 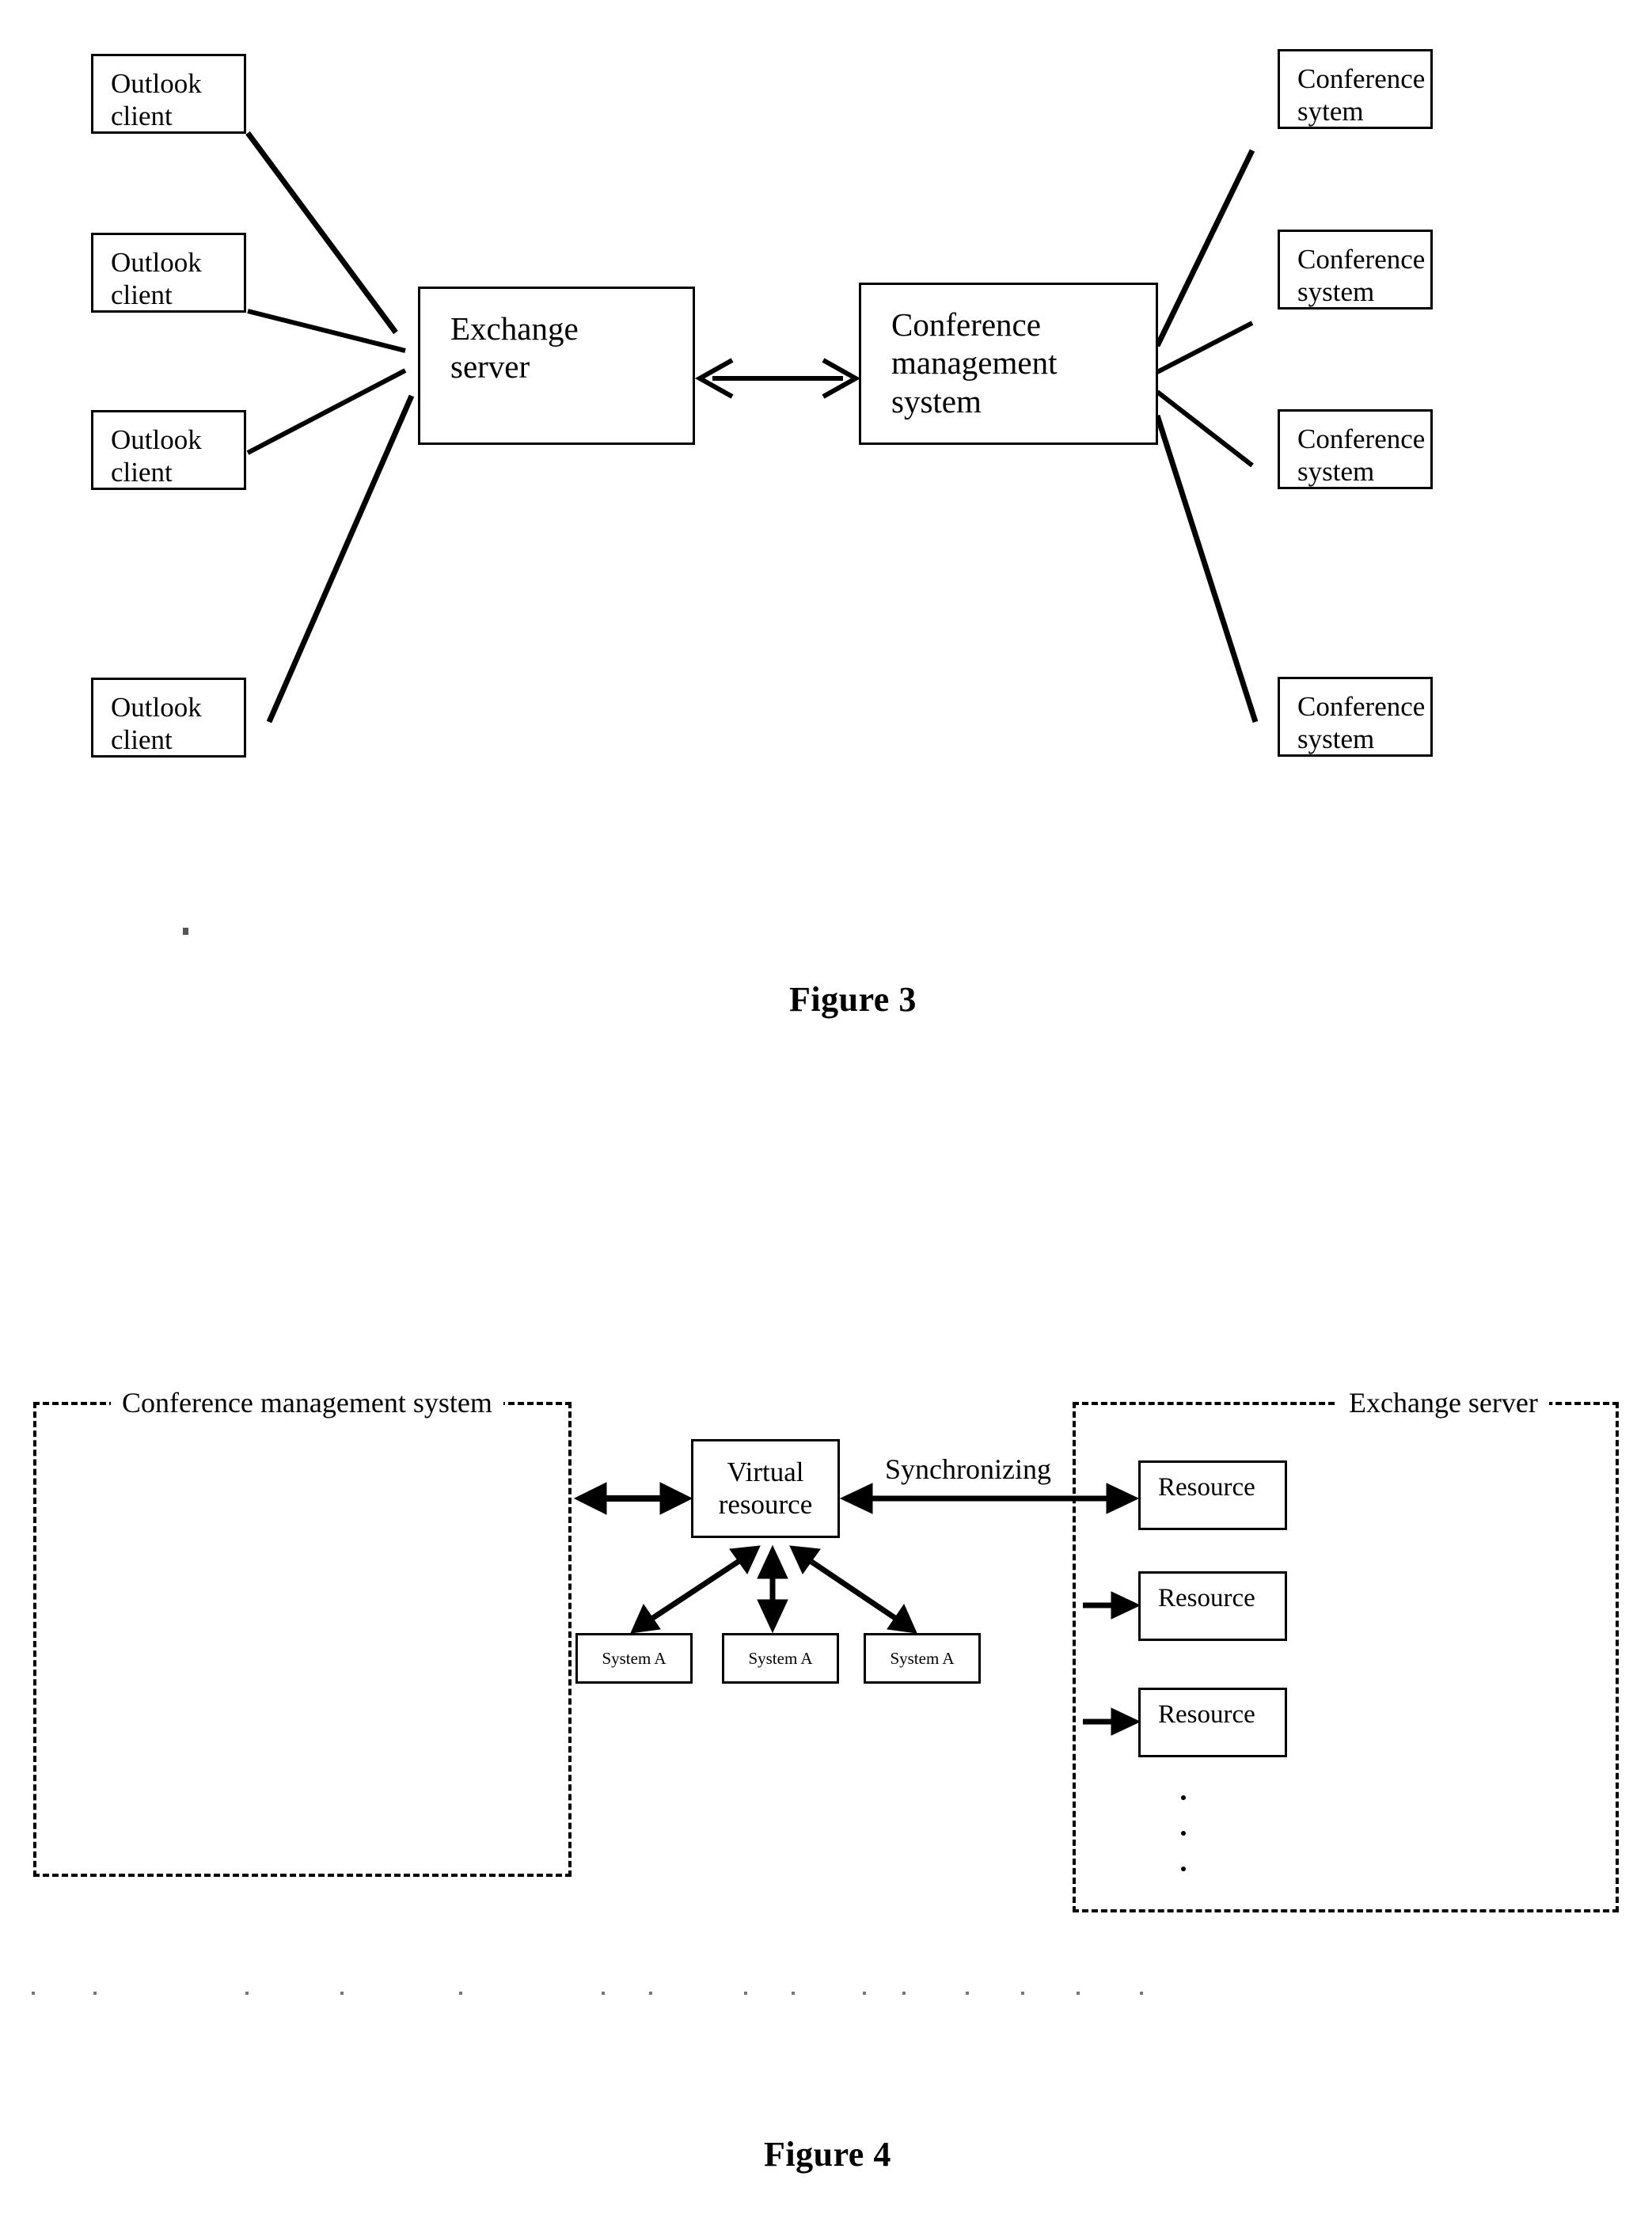 I want to click on resource-label-2: Resource, so click(x=1206, y=1598).